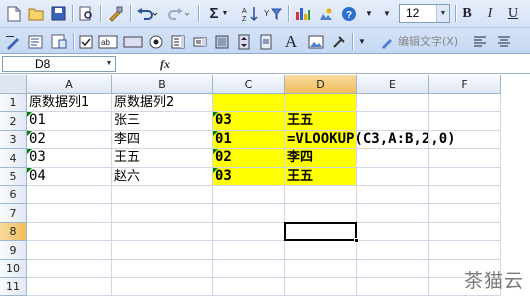 This screenshot has width=530, height=299. What do you see at coordinates (69, 232) in the screenshot?
I see `cell-a8` at bounding box center [69, 232].